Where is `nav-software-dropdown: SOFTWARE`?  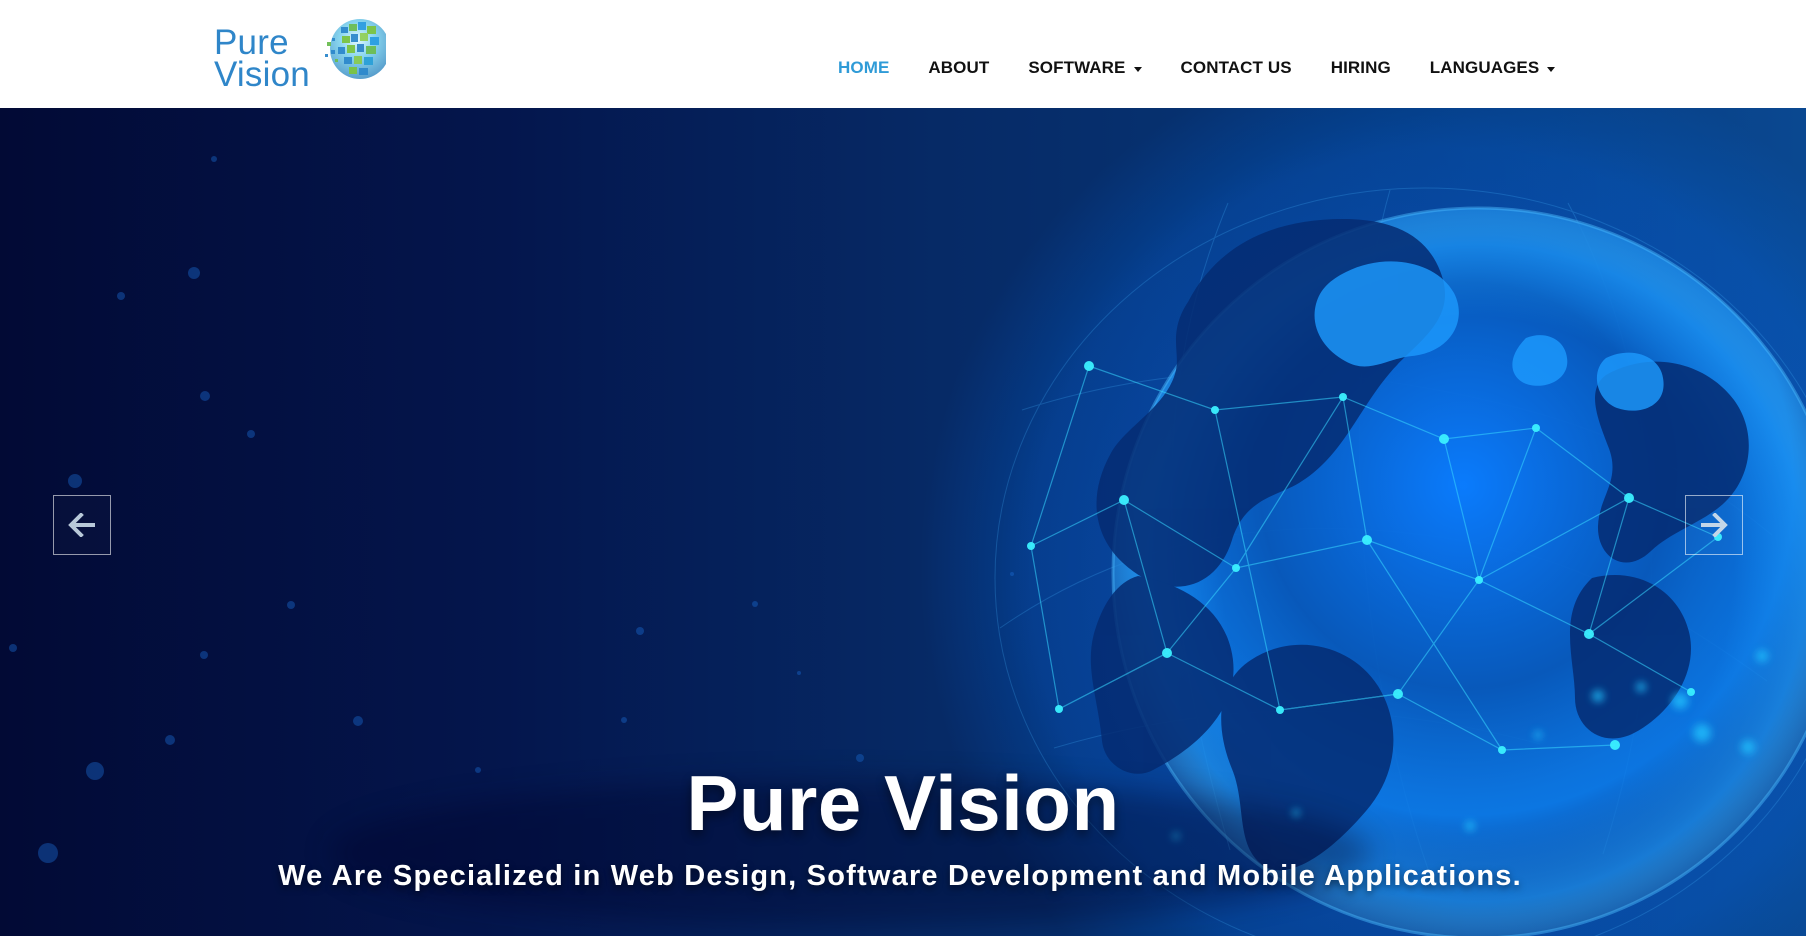 nav-software-dropdown: SOFTWARE is located at coordinates (1085, 68).